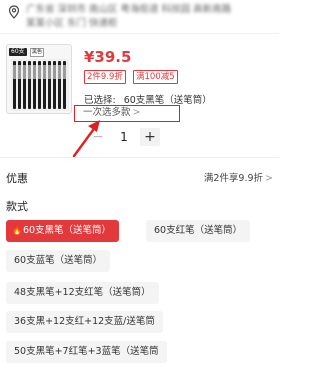 This screenshot has width=320, height=374. I want to click on increase-quantity-button: +, so click(150, 137).